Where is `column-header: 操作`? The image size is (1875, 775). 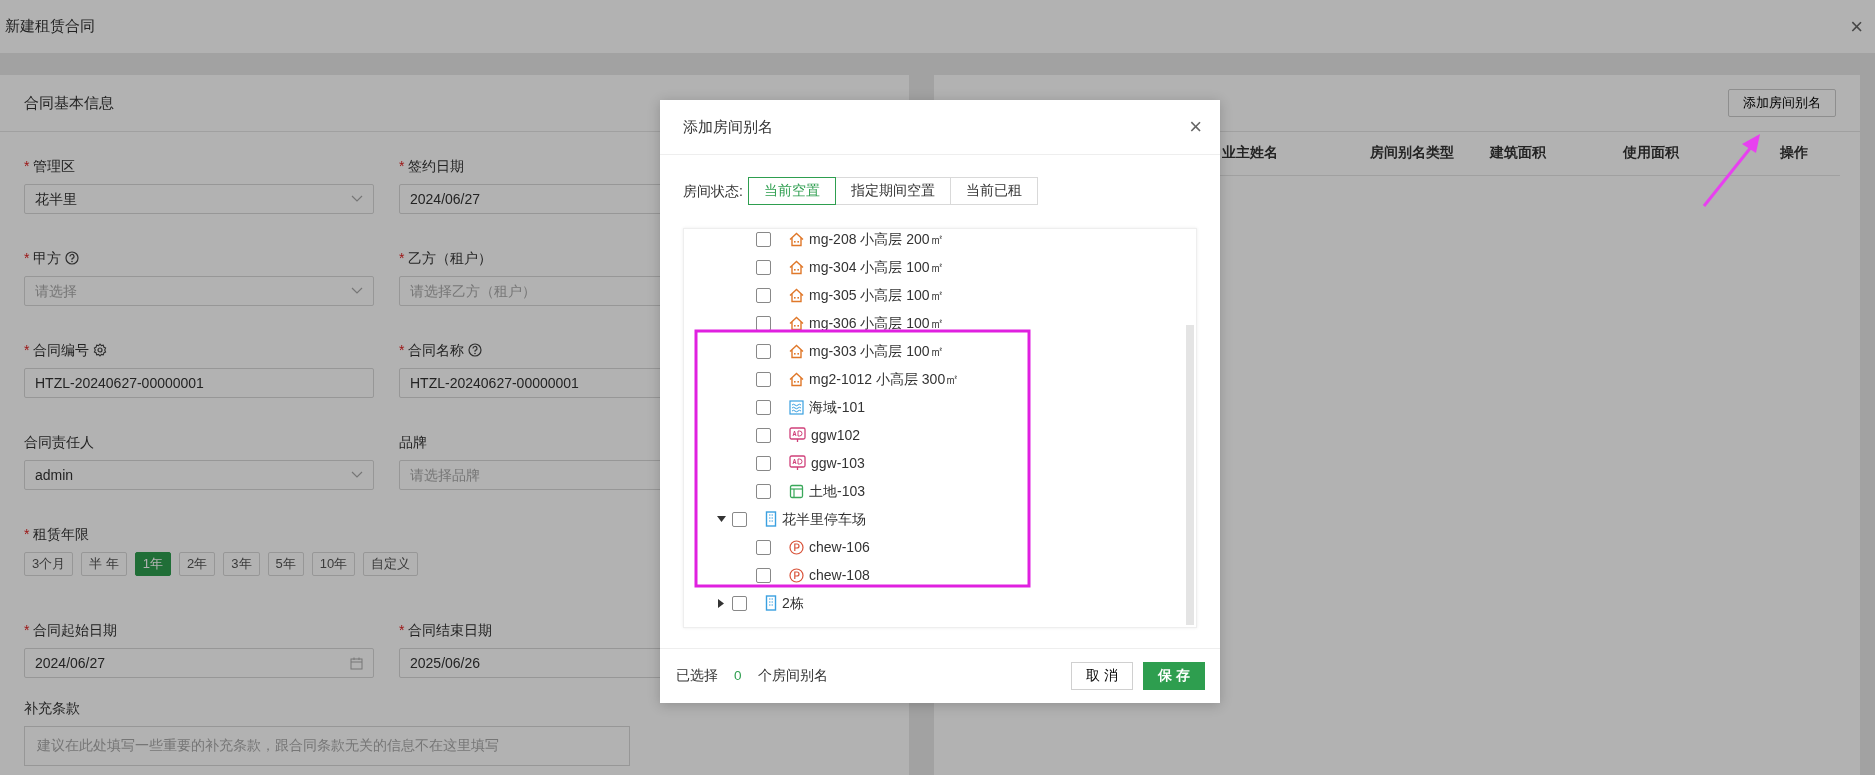 column-header: 操作 is located at coordinates (1794, 153).